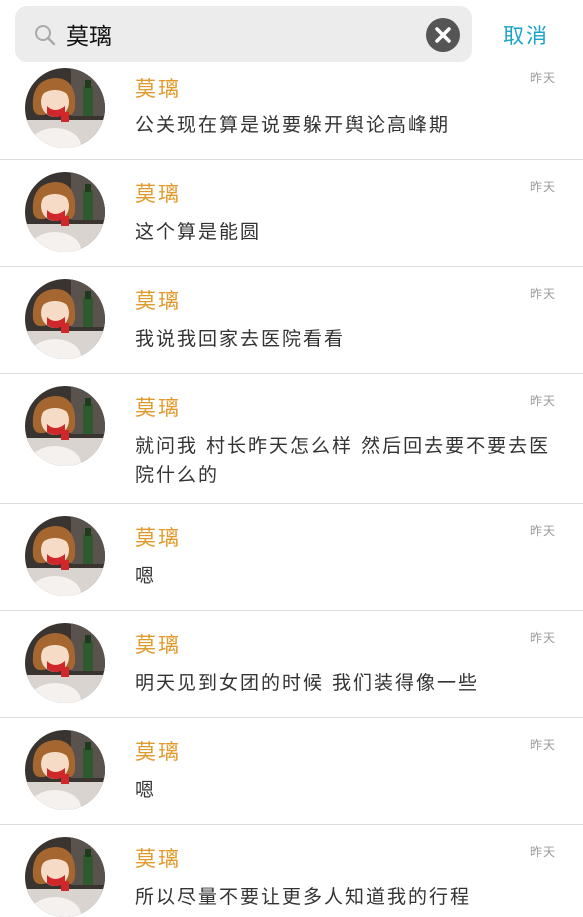 This screenshot has width=583, height=917. Describe the element at coordinates (293, 125) in the screenshot. I see `message-snippet: 公关现在算是说要躲开舆论高峰期` at that location.